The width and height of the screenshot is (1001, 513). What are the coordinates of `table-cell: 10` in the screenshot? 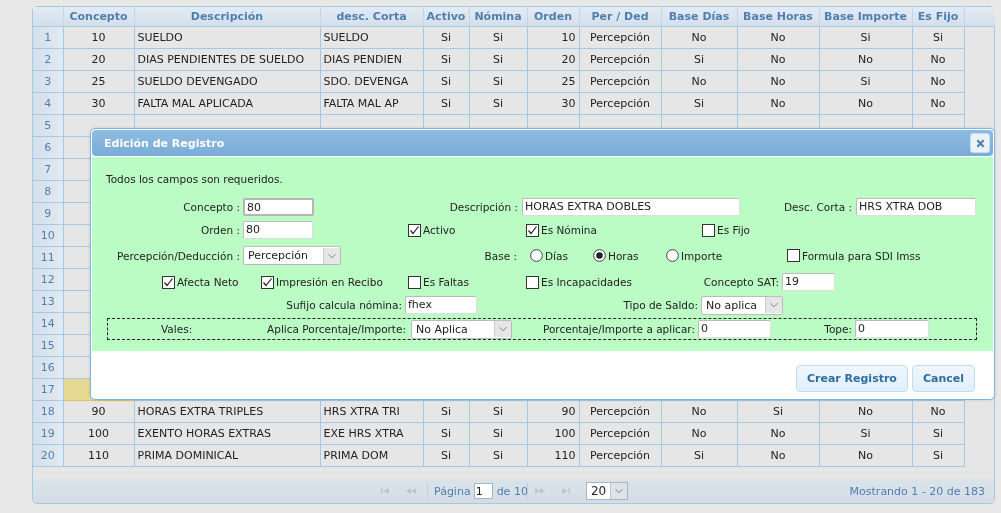 It's located at (553, 37).